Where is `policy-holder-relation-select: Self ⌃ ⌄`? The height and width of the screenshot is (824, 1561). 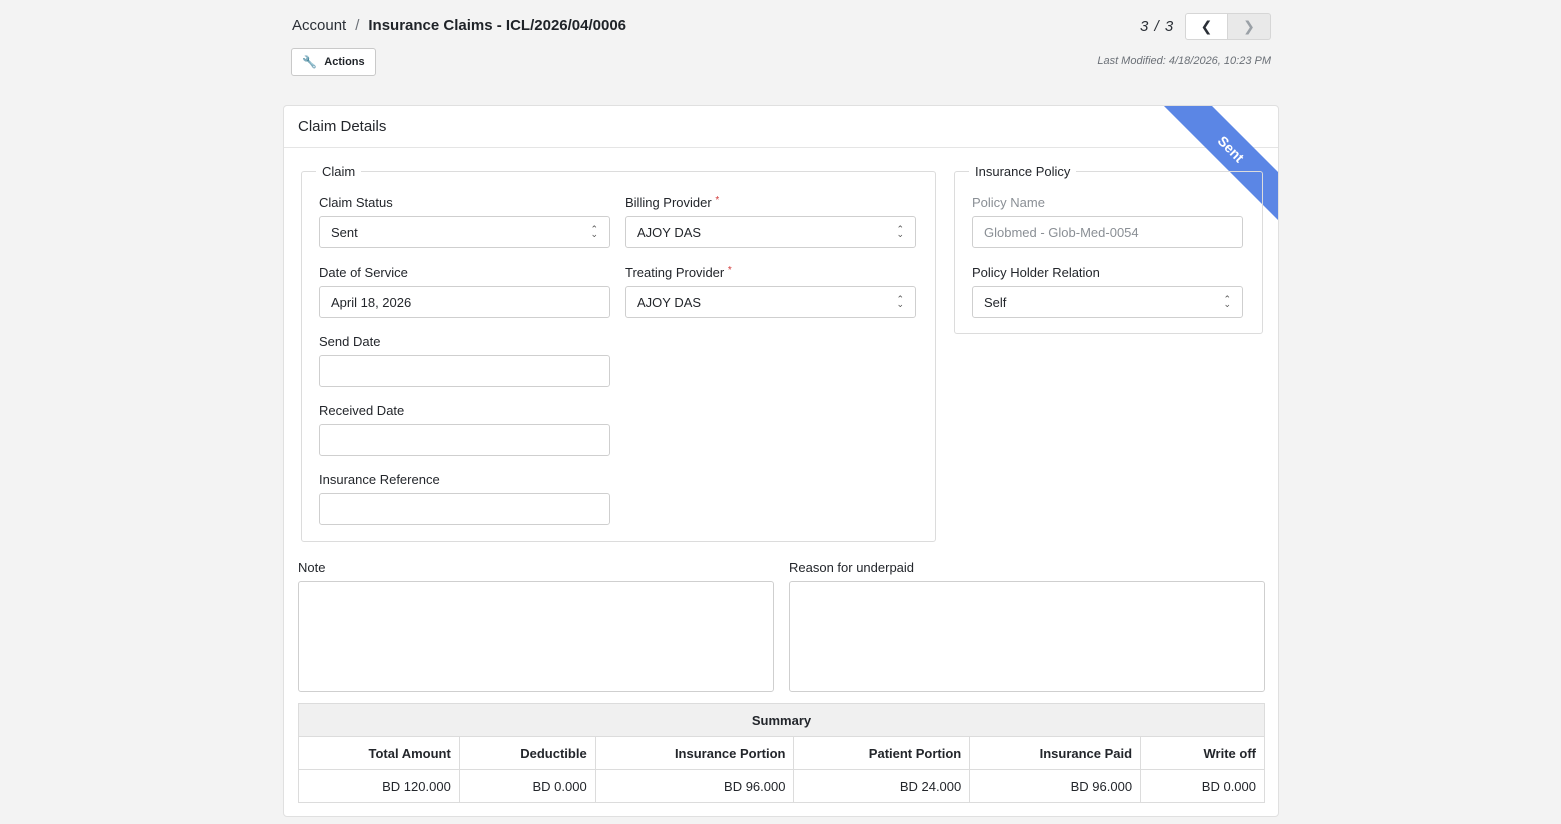 policy-holder-relation-select: Self ⌃ ⌄ is located at coordinates (1107, 302).